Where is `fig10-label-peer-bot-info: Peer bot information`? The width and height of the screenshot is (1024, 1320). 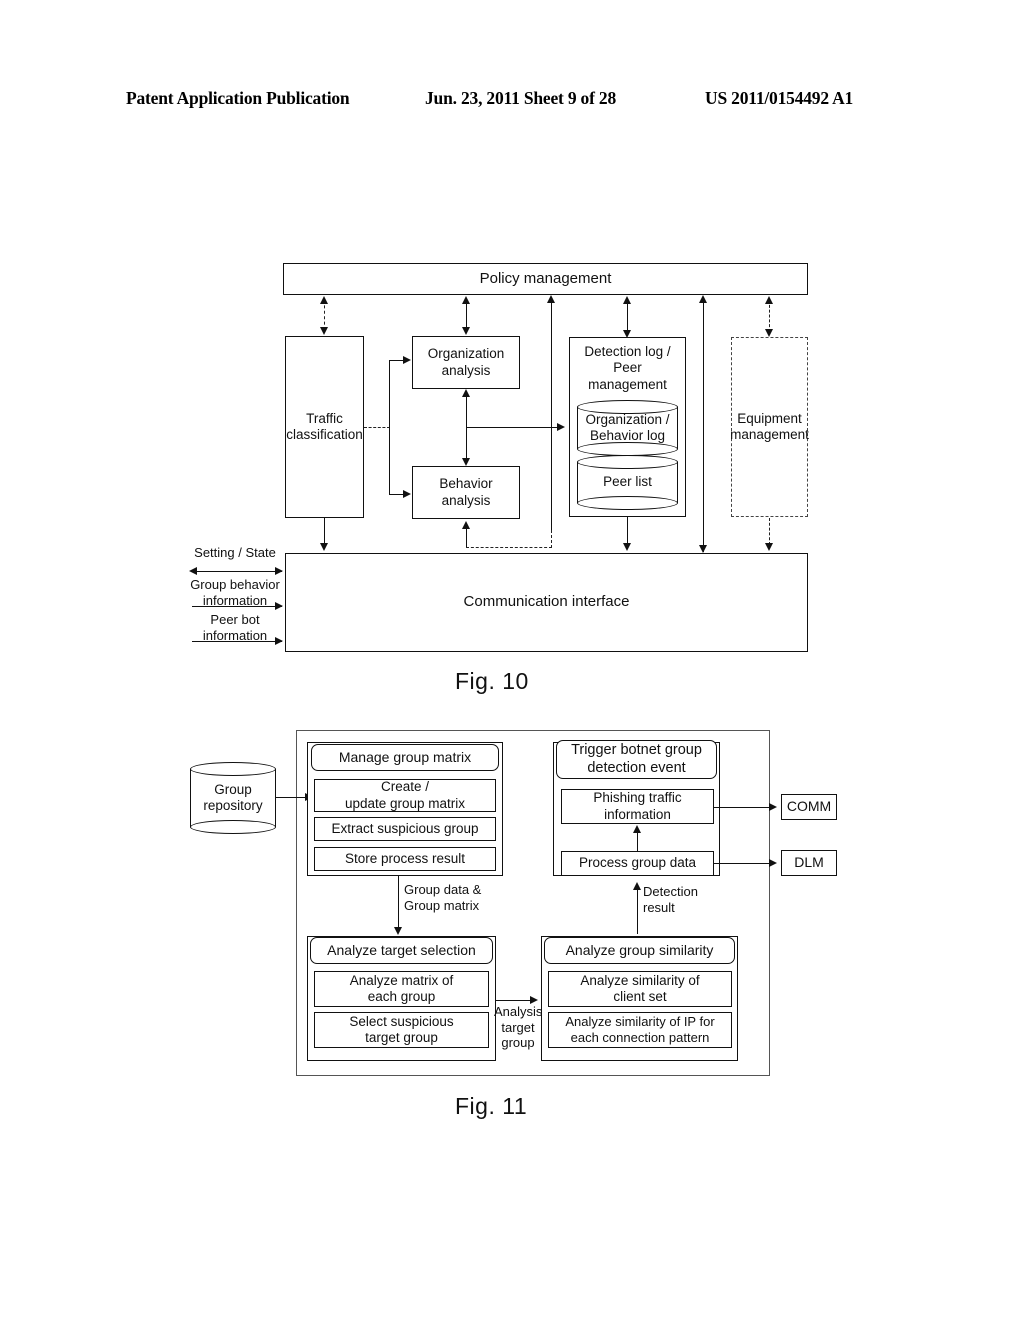
fig10-label-peer-bot-info: Peer bot information is located at coordinates (235, 627).